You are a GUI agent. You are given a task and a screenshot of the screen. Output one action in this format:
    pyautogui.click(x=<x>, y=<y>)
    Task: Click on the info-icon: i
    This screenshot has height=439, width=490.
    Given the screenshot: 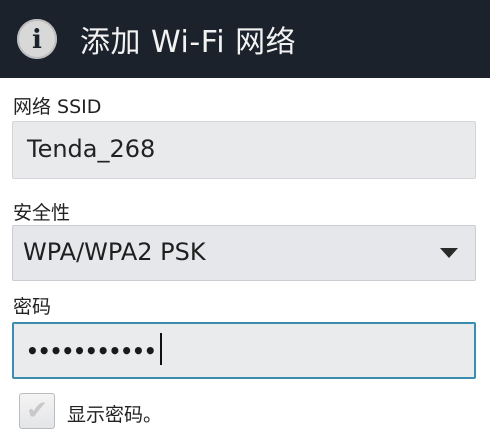 What is the action you would take?
    pyautogui.click(x=37, y=39)
    